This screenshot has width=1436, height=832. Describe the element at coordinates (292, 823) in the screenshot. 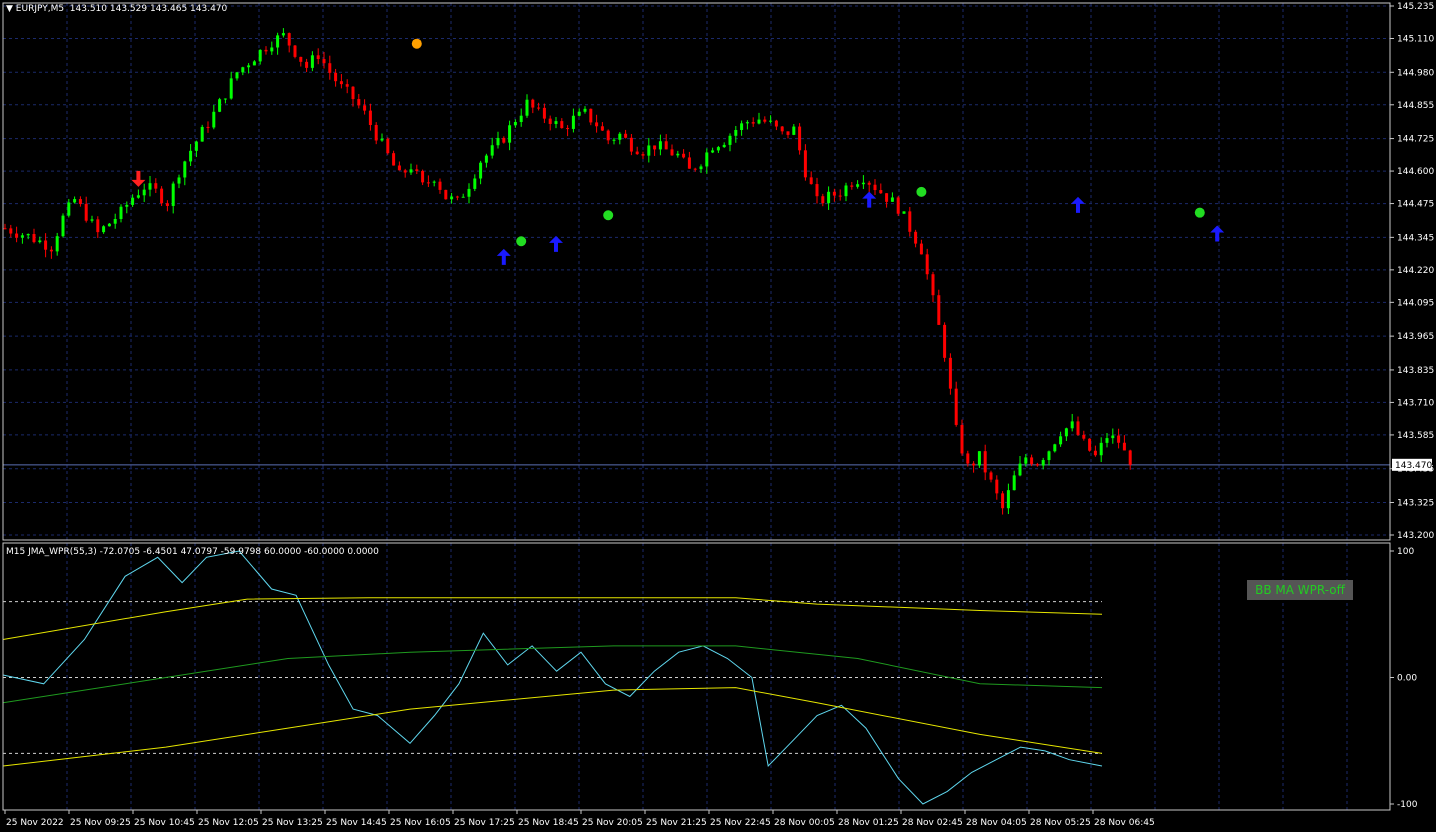

I see `time-tick-label: 25 Nov 13:25` at that location.